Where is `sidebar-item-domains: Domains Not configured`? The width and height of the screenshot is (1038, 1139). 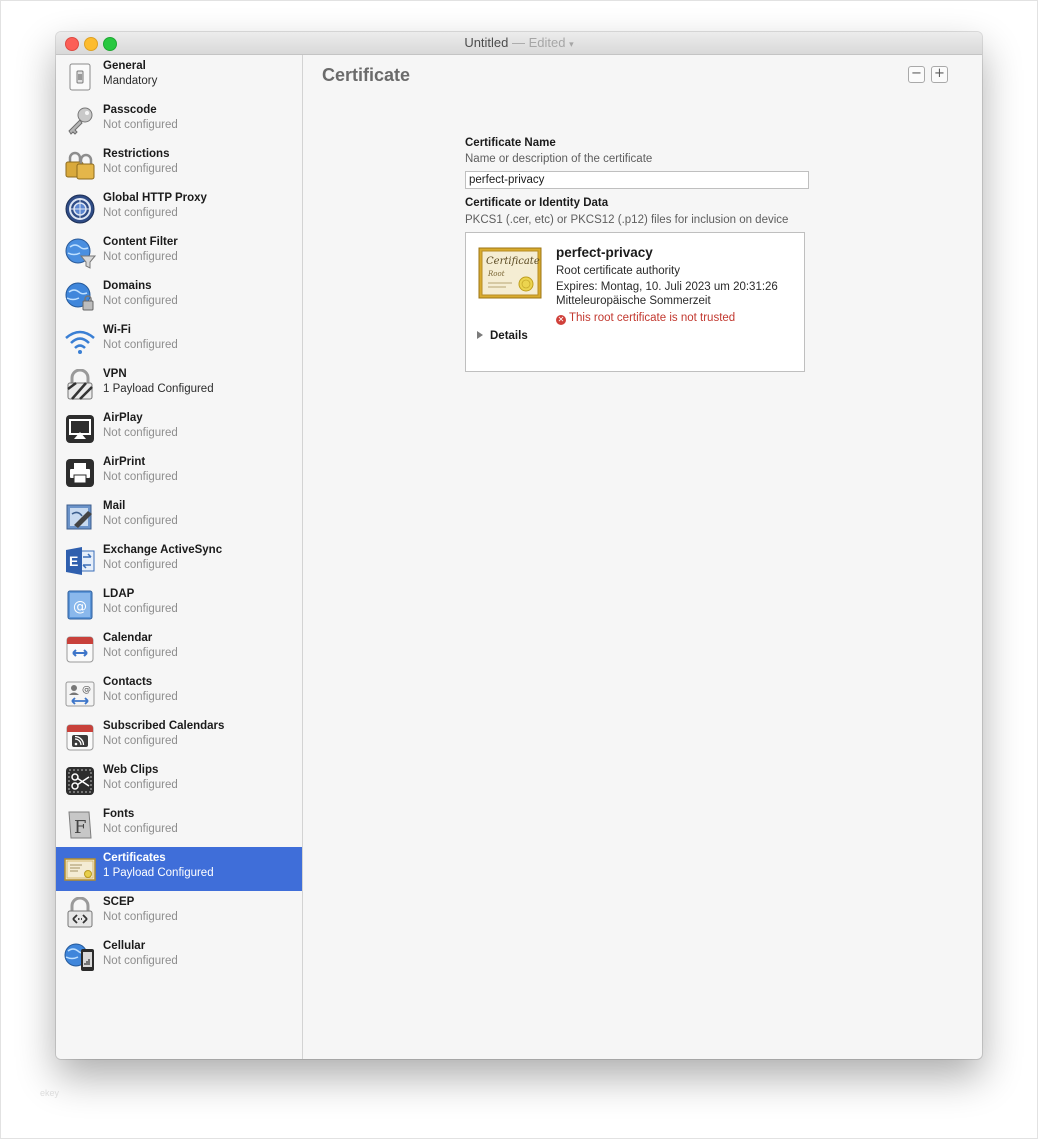 sidebar-item-domains: Domains Not configured is located at coordinates (179, 297).